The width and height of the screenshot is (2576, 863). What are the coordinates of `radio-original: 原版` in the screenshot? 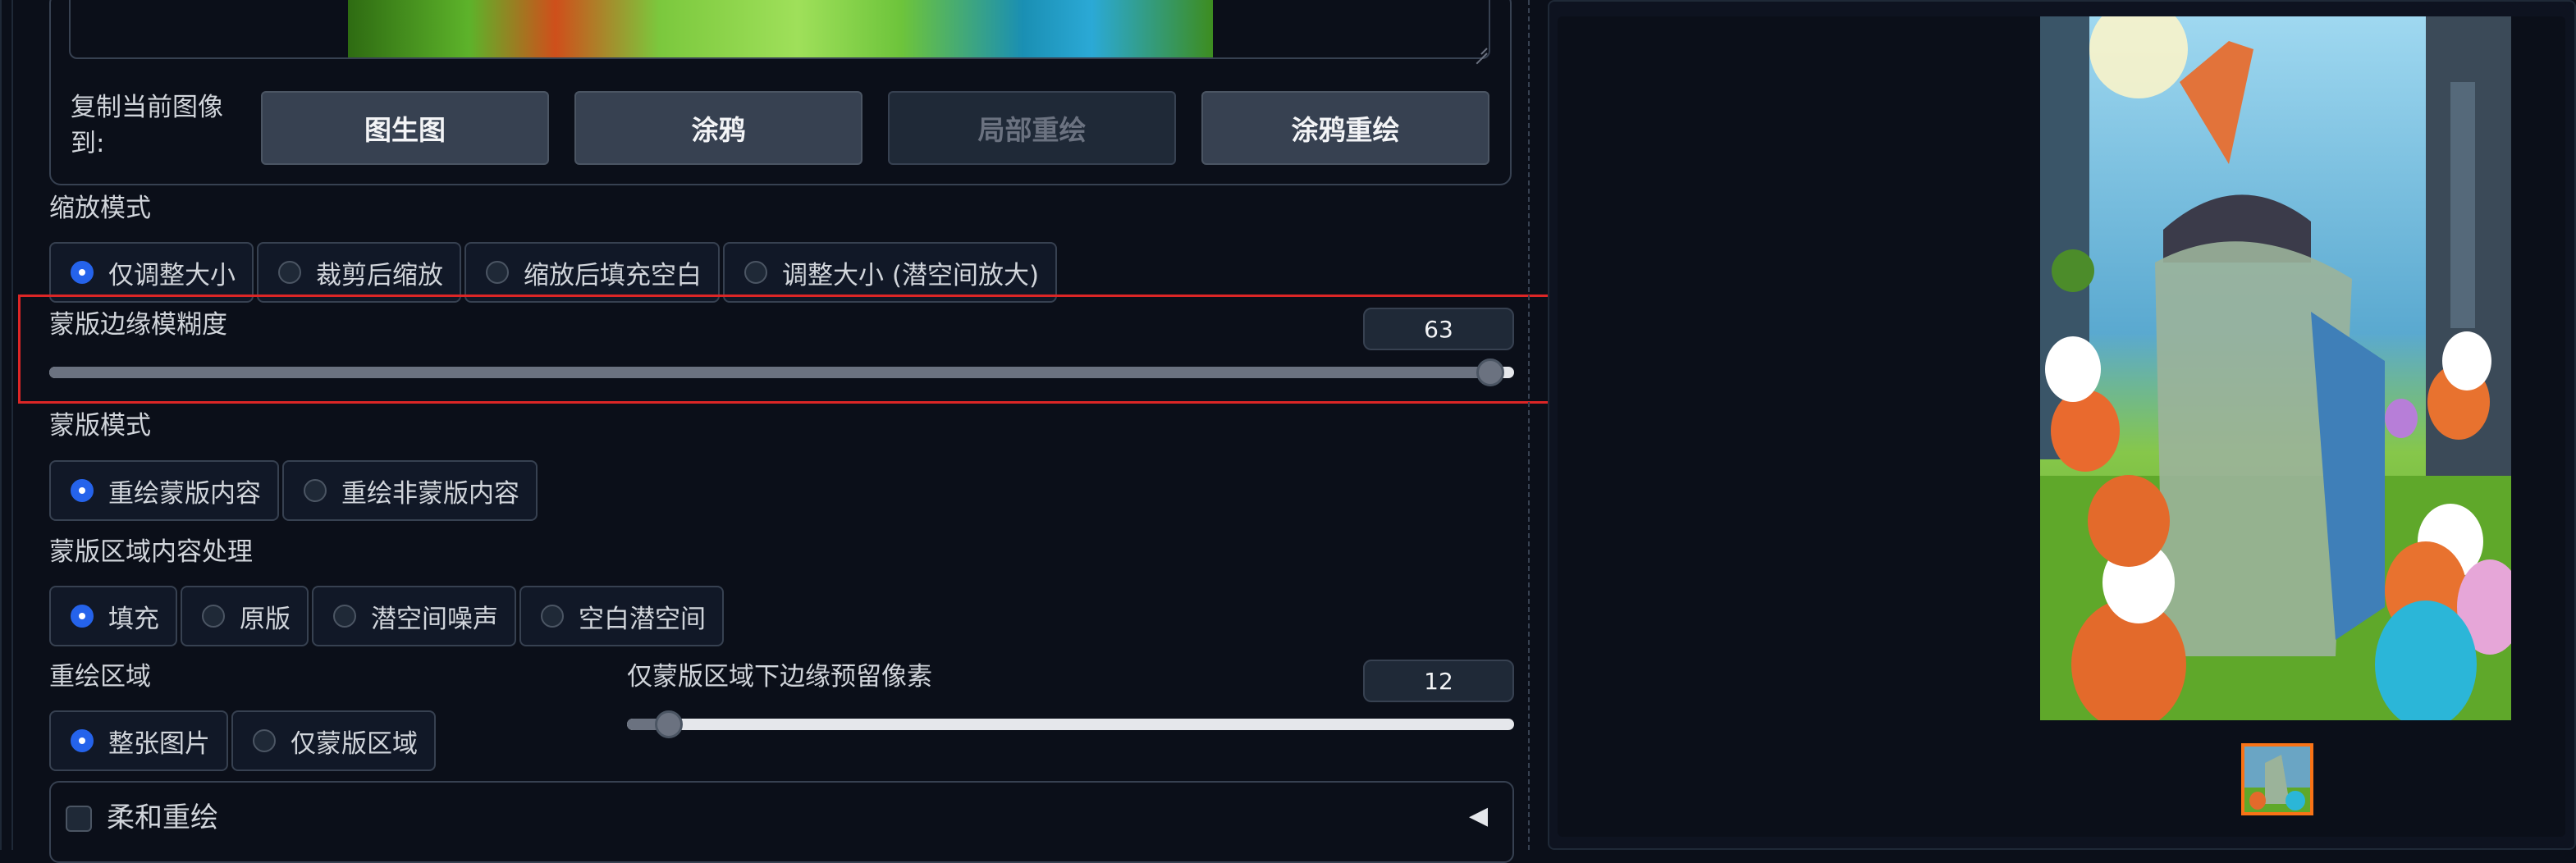 It's located at (245, 616).